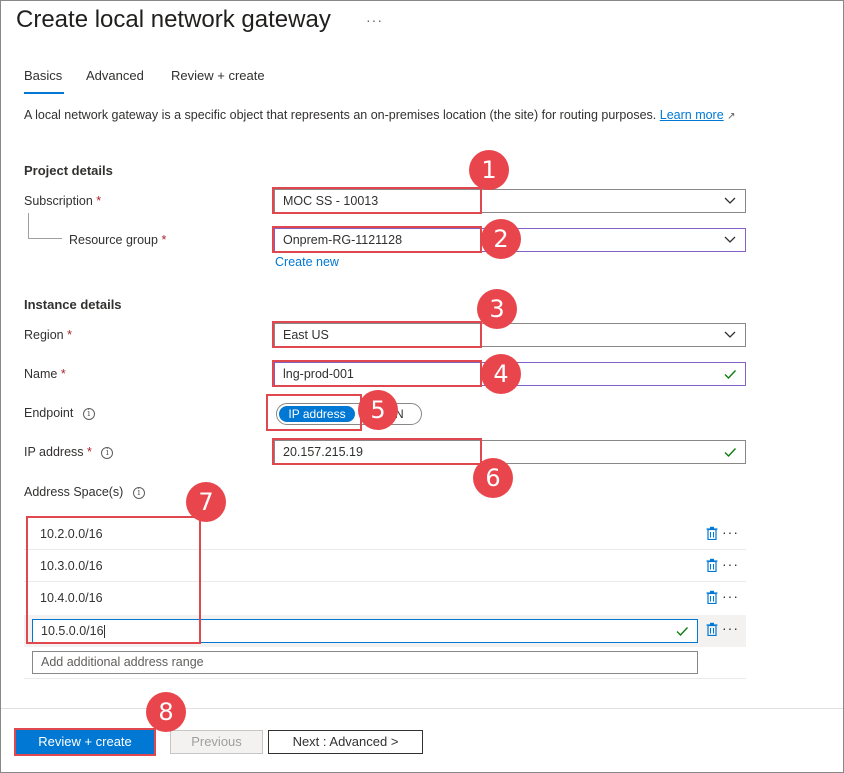  What do you see at coordinates (43, 75) in the screenshot?
I see `tab-basics: Basics` at bounding box center [43, 75].